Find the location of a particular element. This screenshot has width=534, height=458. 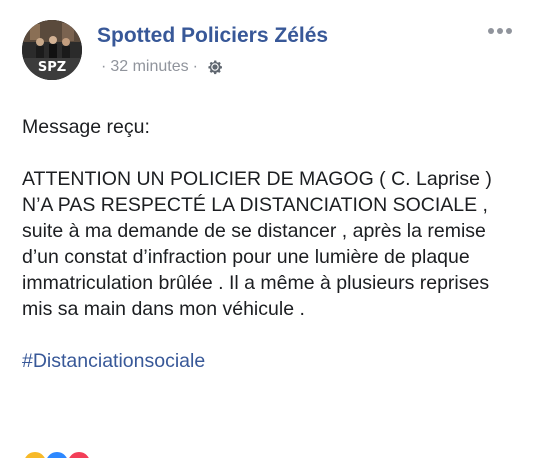

hashtag-link: #Distanciationsociale is located at coordinates (113, 361).